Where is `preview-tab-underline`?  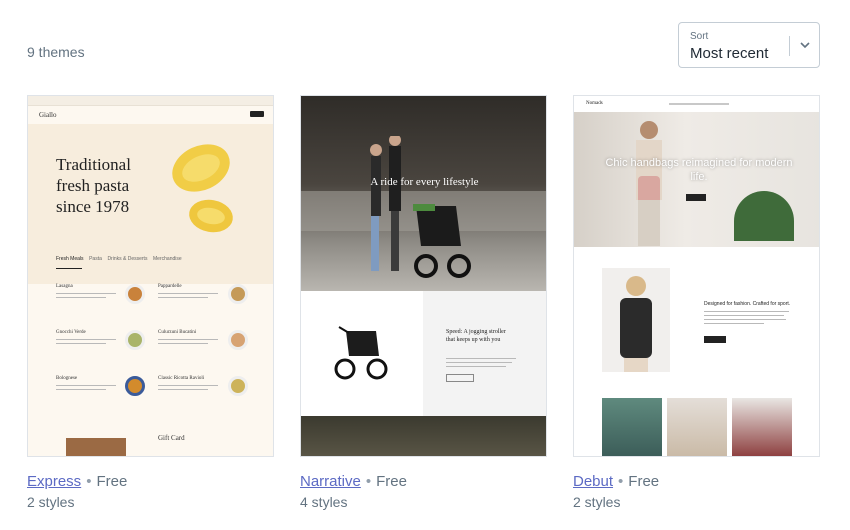 preview-tab-underline is located at coordinates (69, 268).